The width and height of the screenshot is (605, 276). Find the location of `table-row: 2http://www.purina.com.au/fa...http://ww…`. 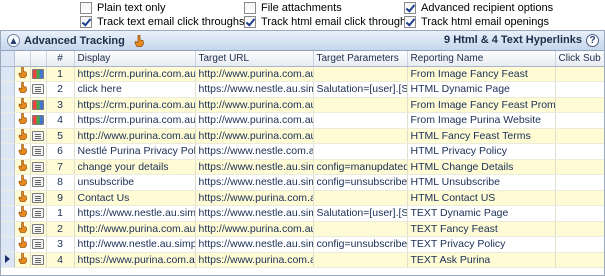

table-row: 2http://www.purina.com.au/fa...http://ww… is located at coordinates (302, 229).